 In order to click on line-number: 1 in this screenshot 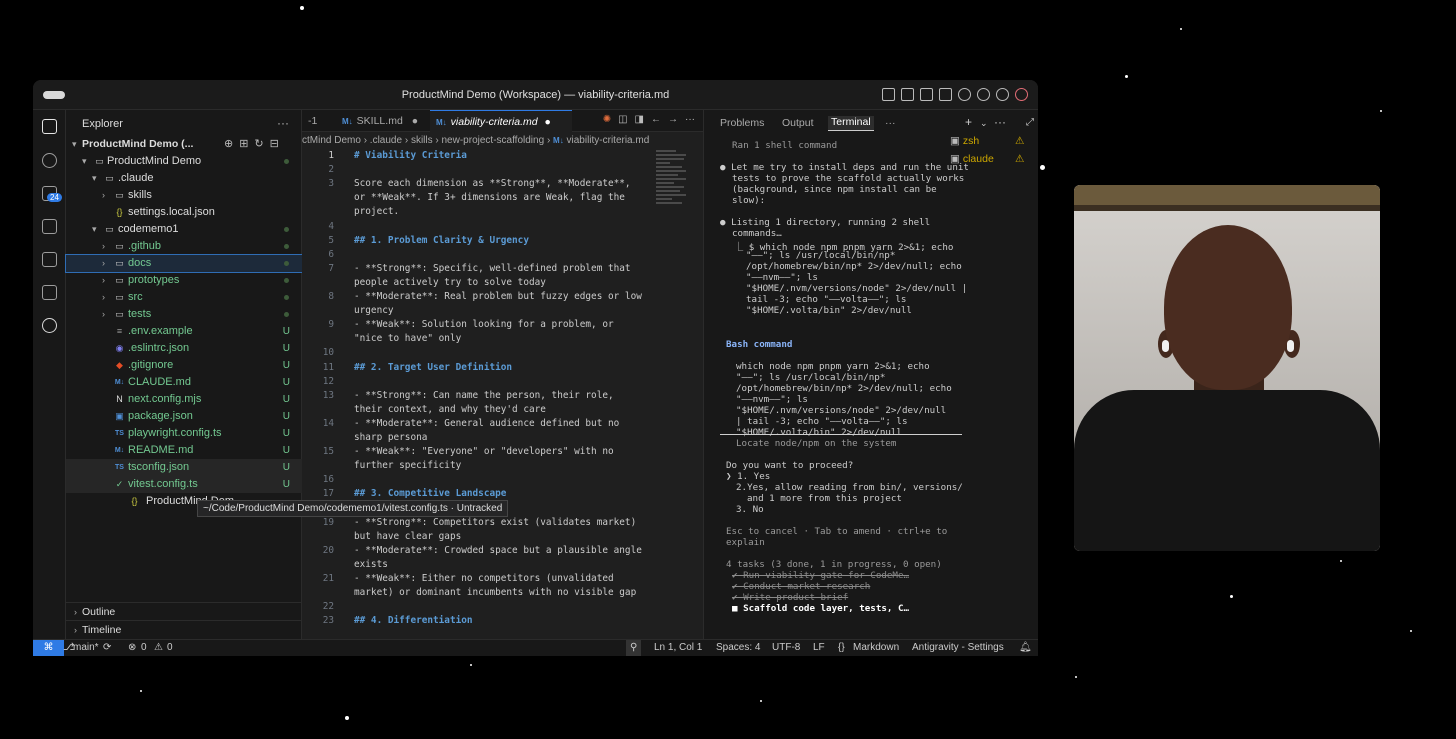, I will do `click(331, 155)`.